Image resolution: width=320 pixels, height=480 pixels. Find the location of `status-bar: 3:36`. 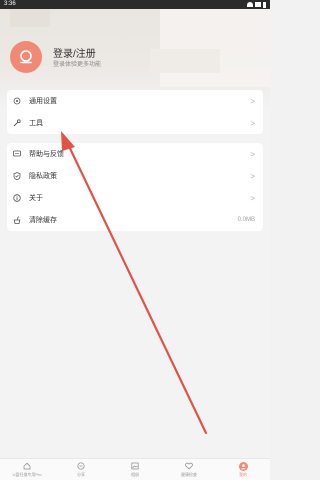

status-bar: 3:36 is located at coordinates (135, 4).